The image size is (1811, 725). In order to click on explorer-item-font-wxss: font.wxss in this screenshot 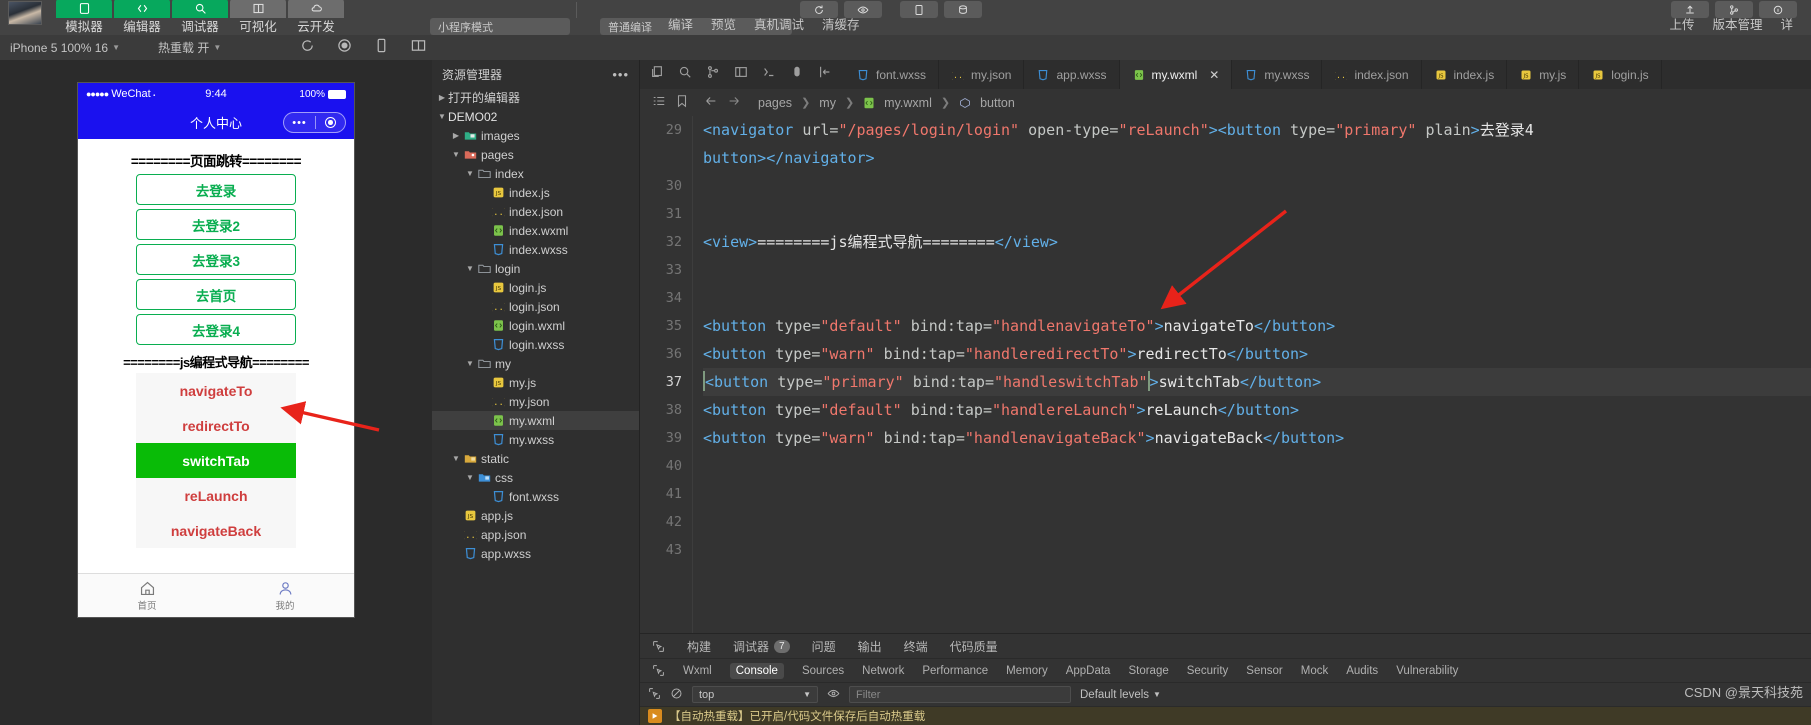, I will do `click(535, 496)`.